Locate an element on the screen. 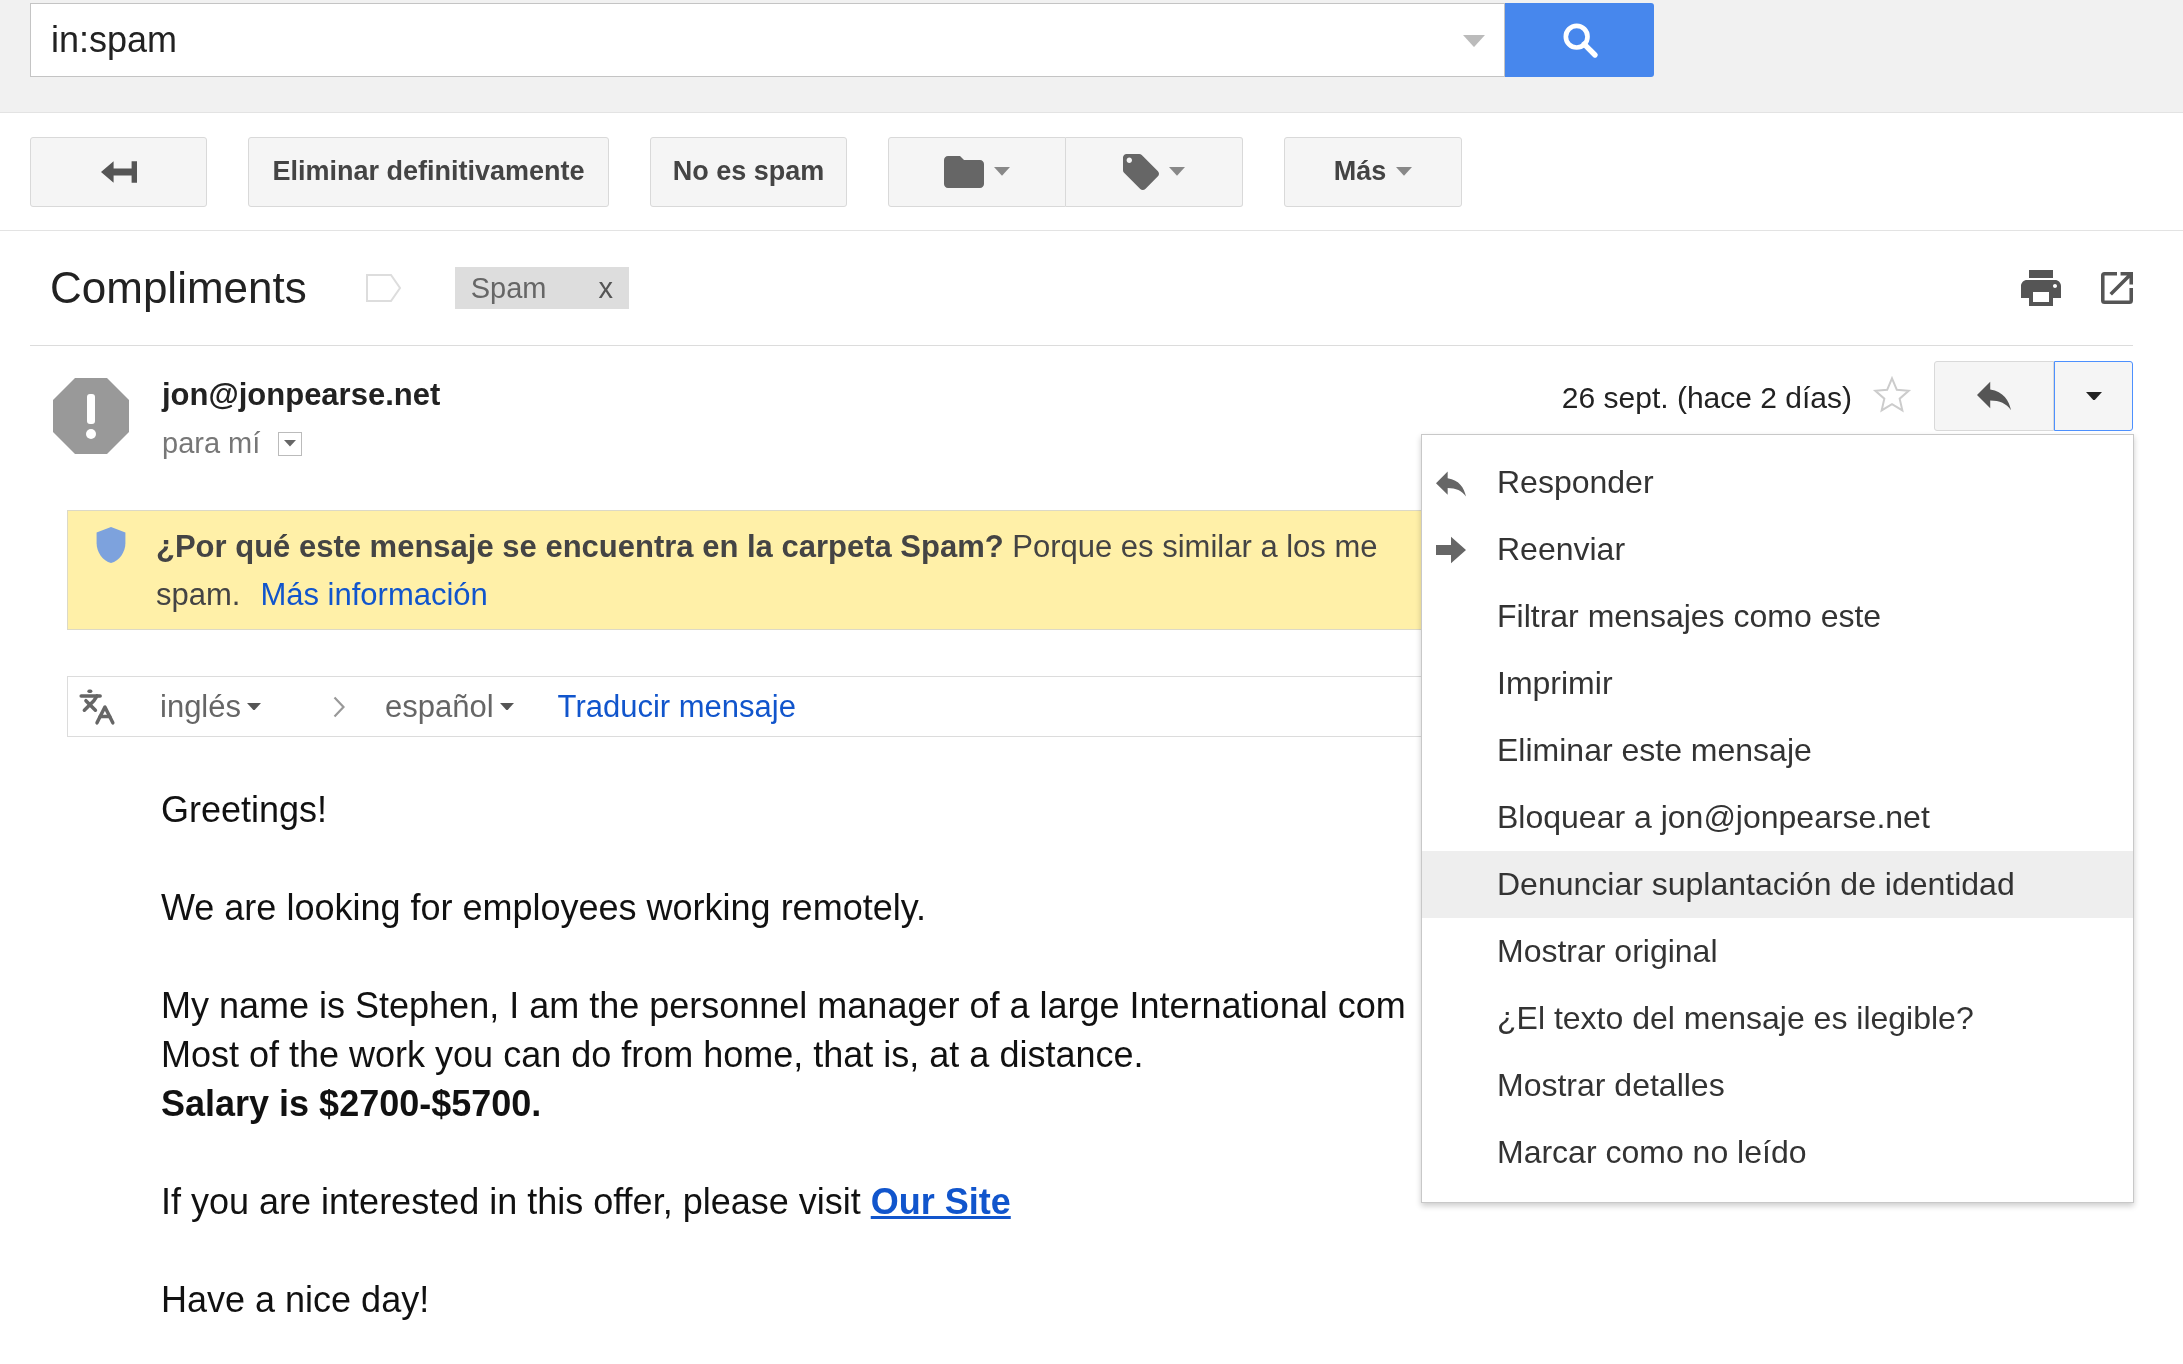 The image size is (2183, 1364). shield-icon is located at coordinates (111, 545).